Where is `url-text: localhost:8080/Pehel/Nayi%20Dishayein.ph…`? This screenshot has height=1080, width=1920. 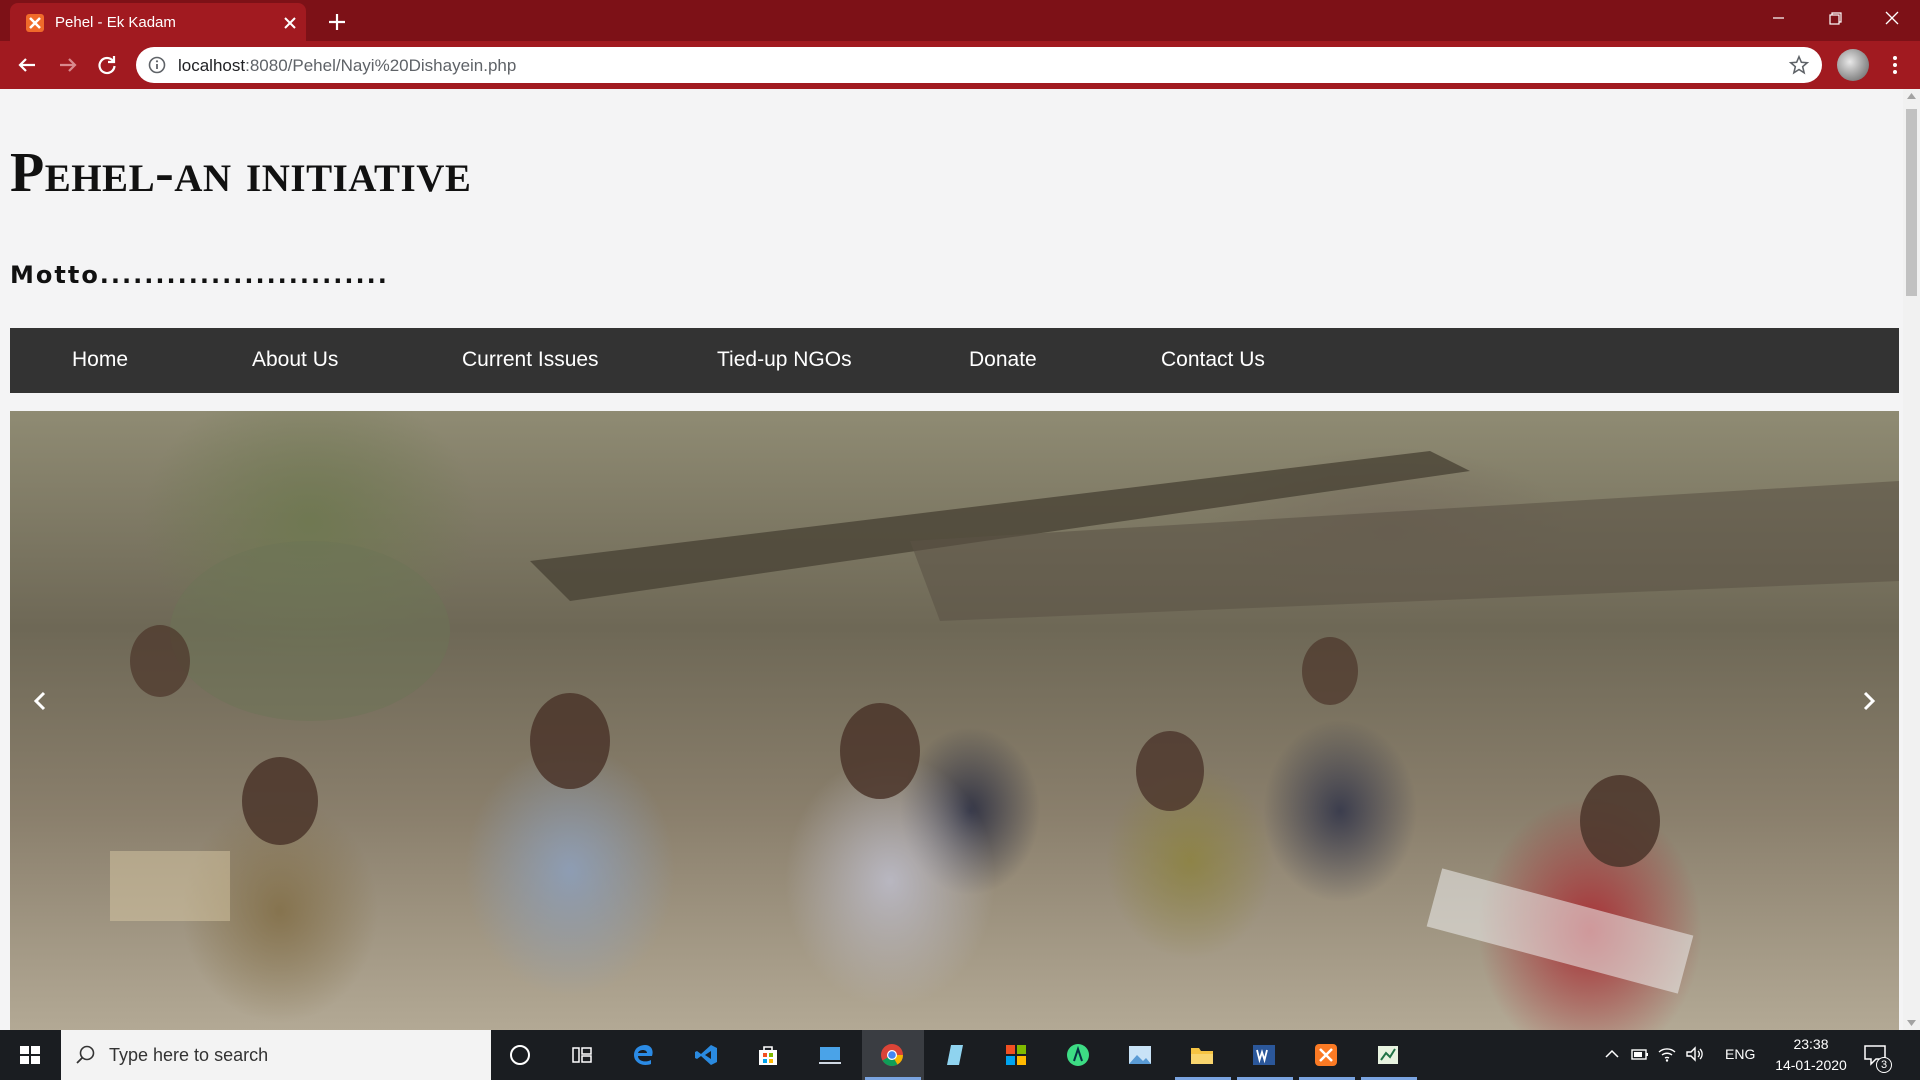 url-text: localhost:8080/Pehel/Nayi%20Dishayein.ph… is located at coordinates (347, 66).